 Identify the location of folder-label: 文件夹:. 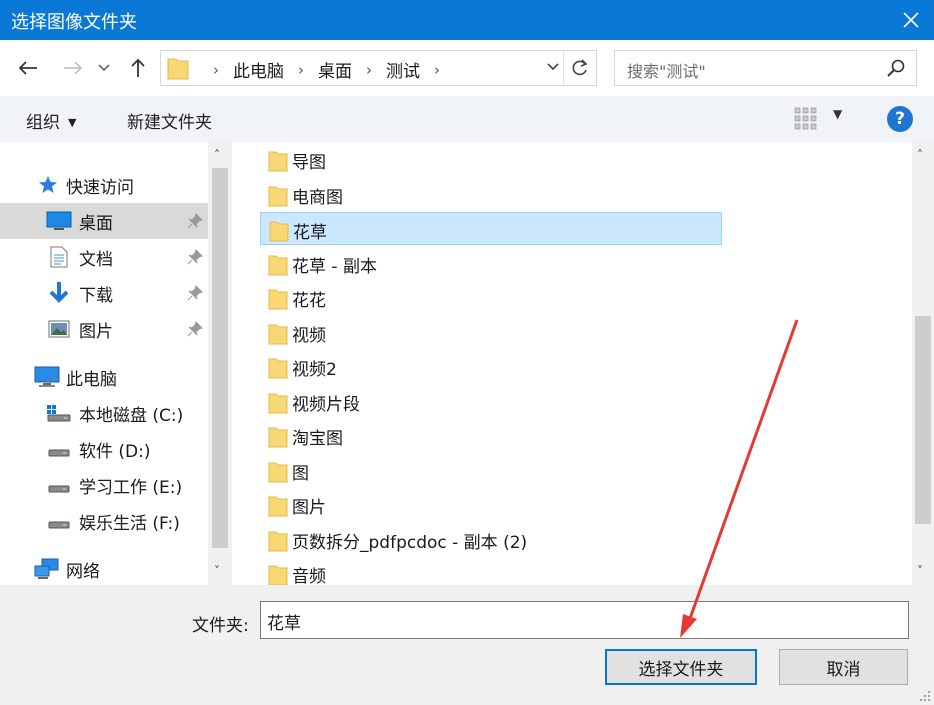
(220, 626).